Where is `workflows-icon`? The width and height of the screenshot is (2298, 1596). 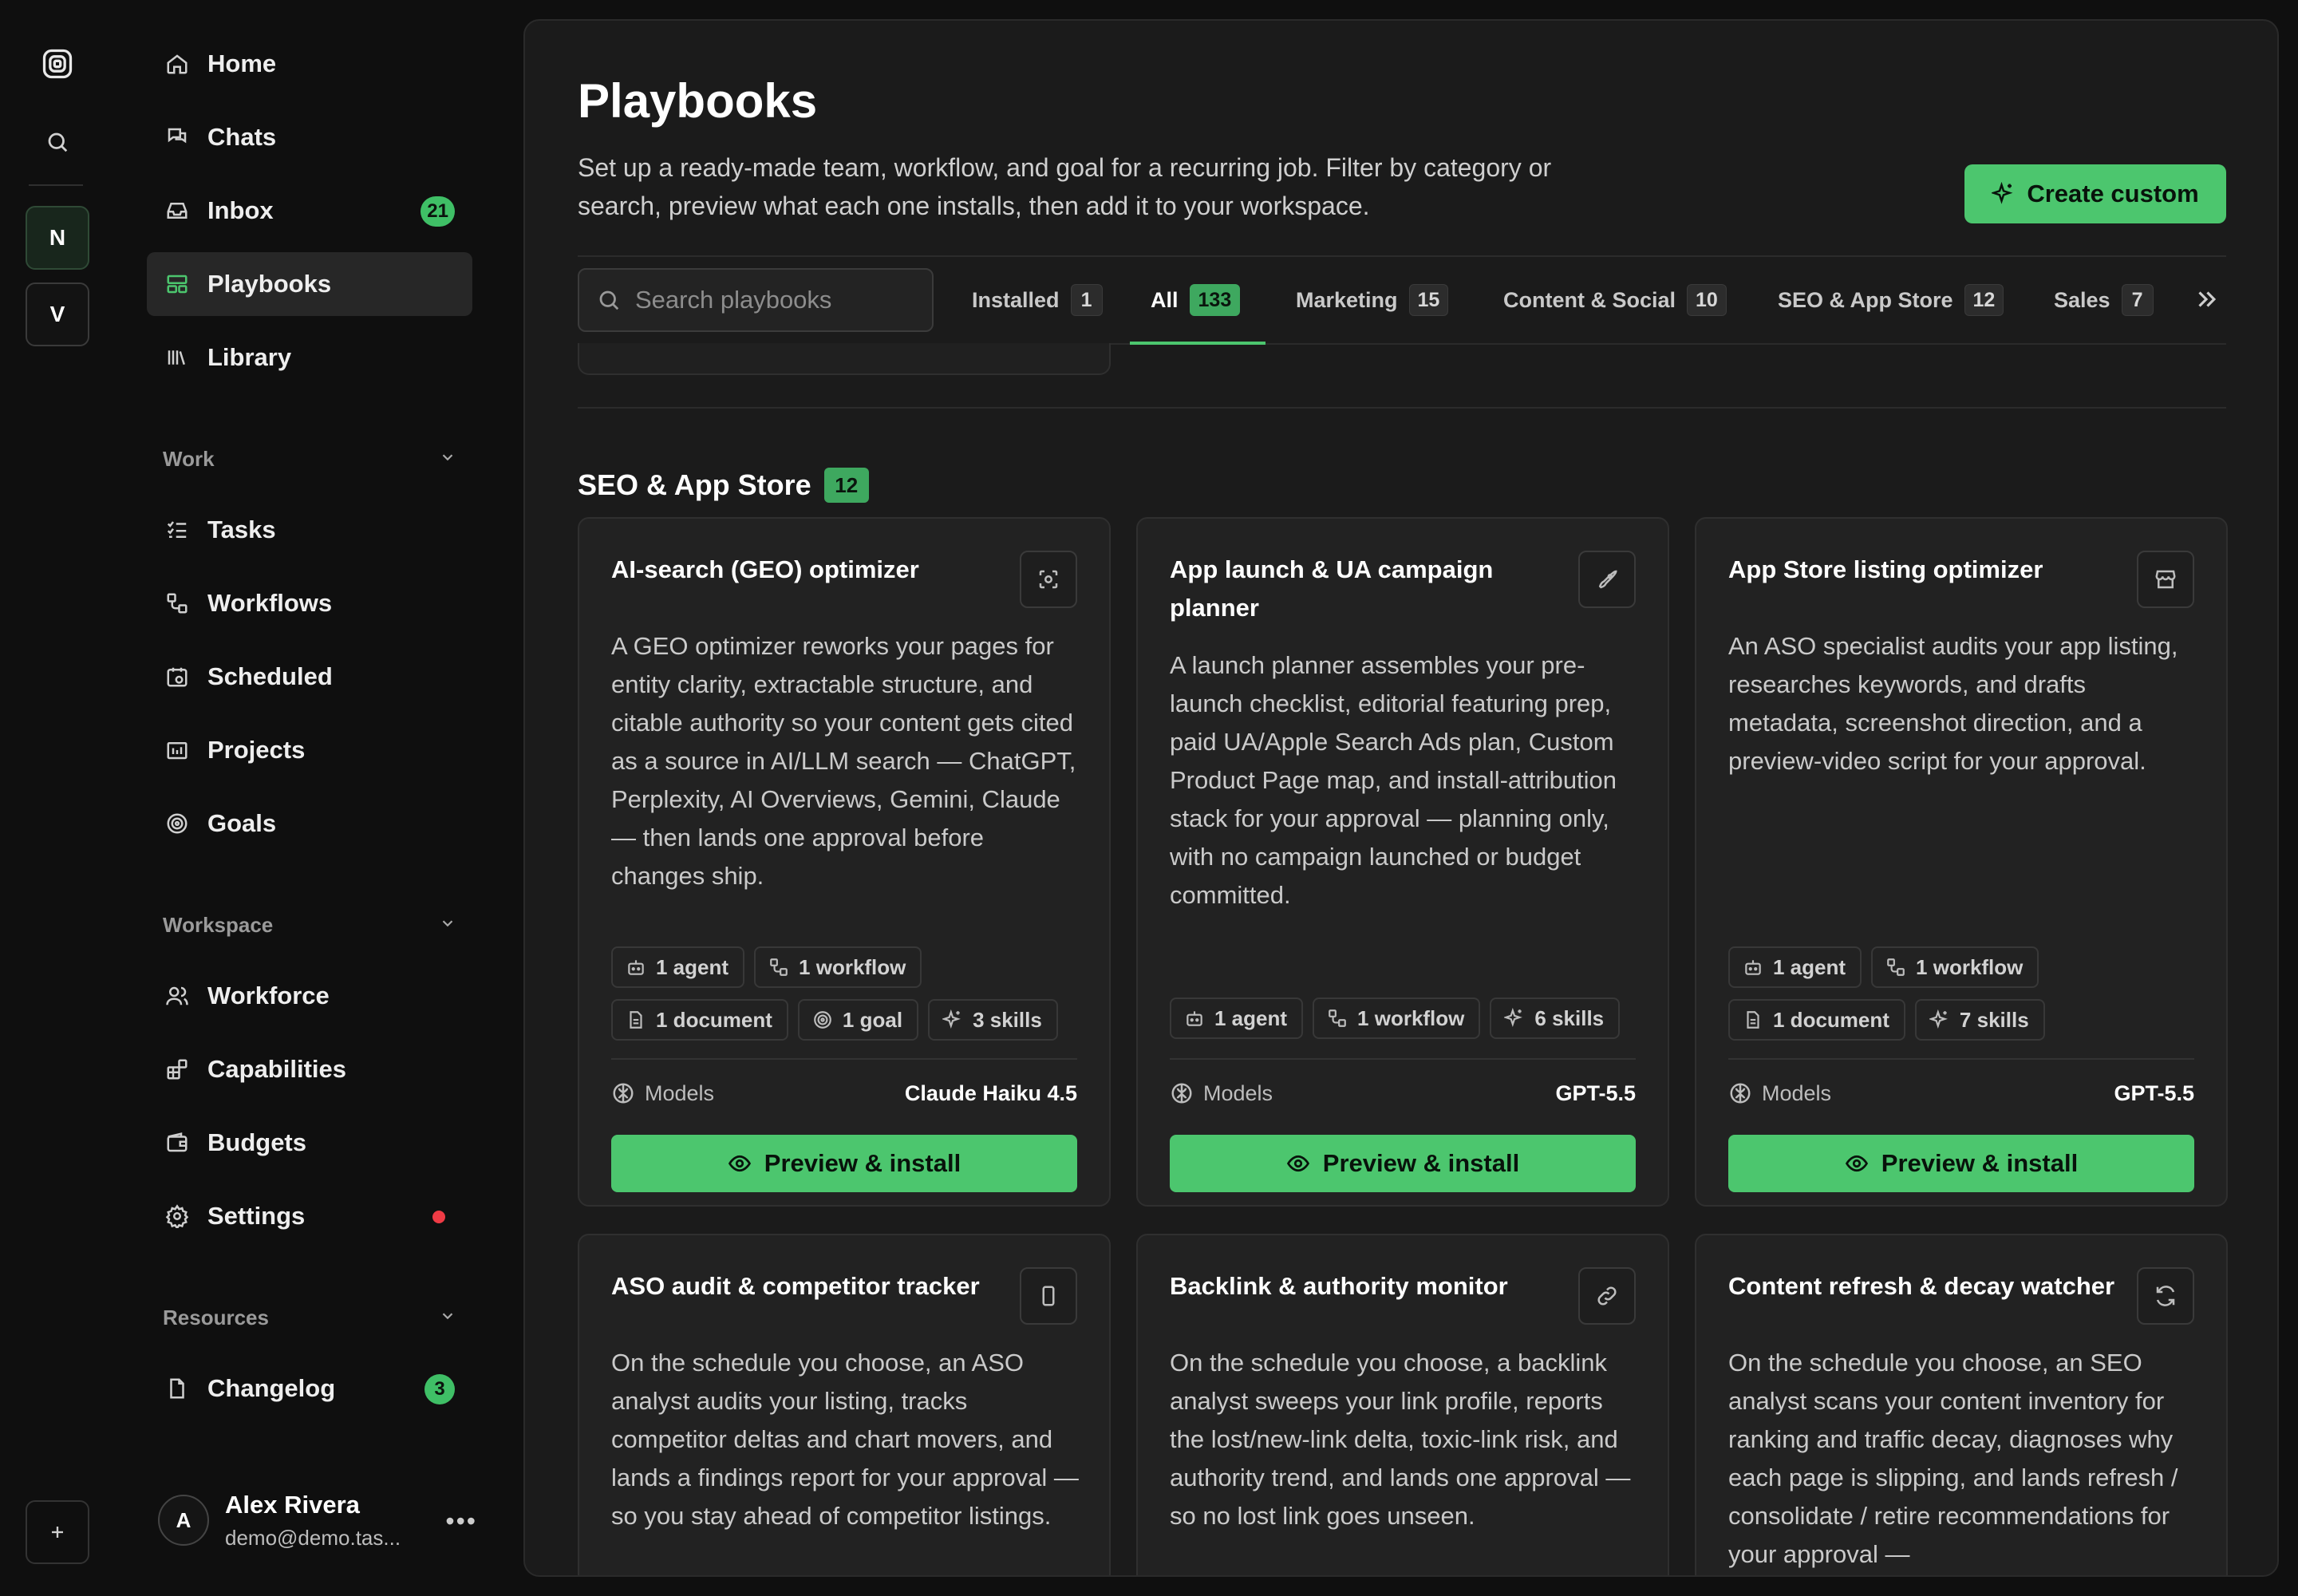 workflows-icon is located at coordinates (178, 603).